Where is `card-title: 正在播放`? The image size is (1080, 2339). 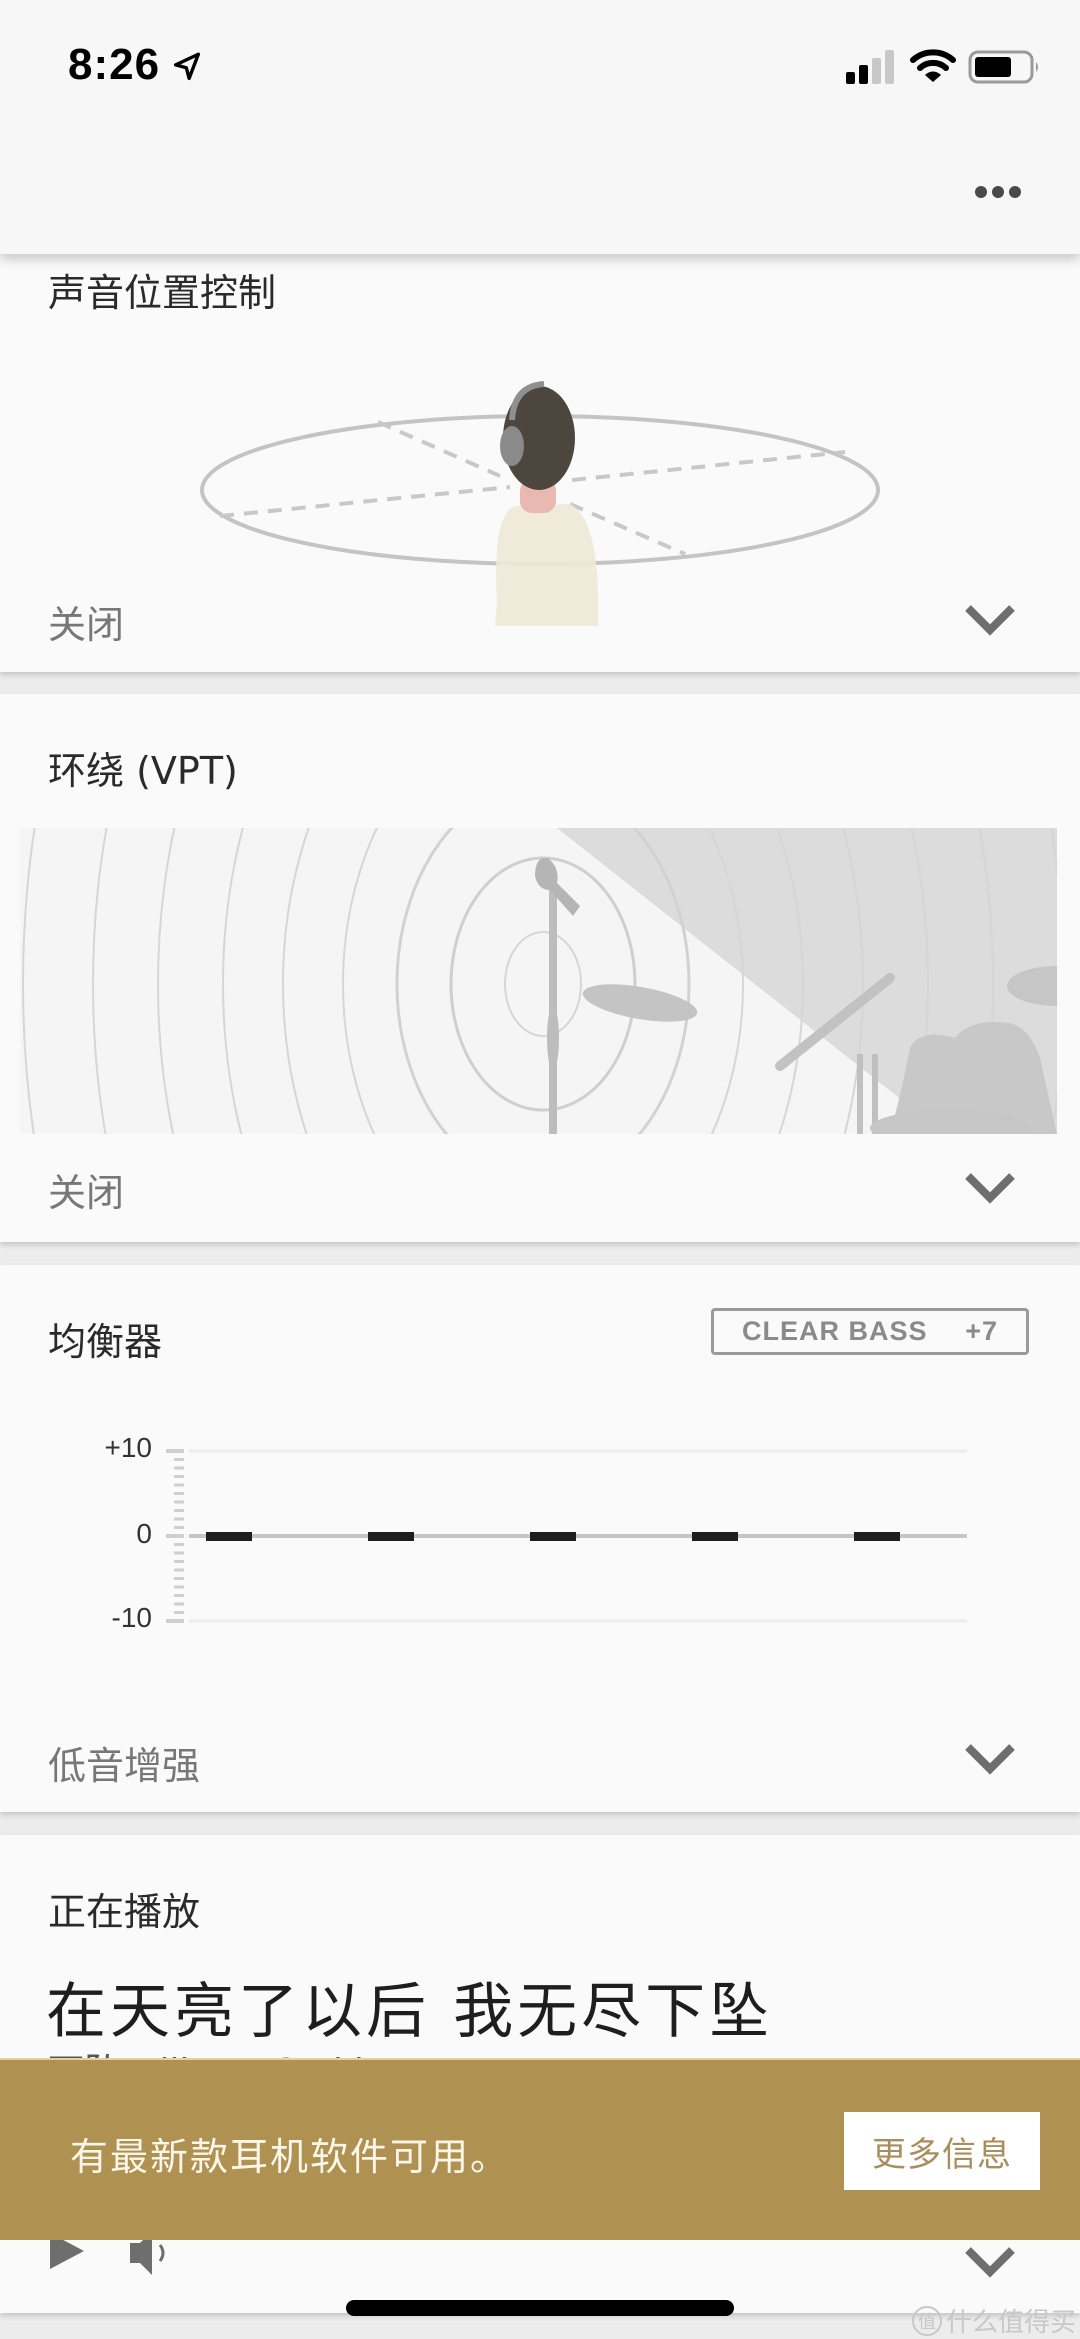
card-title: 正在播放 is located at coordinates (124, 1912).